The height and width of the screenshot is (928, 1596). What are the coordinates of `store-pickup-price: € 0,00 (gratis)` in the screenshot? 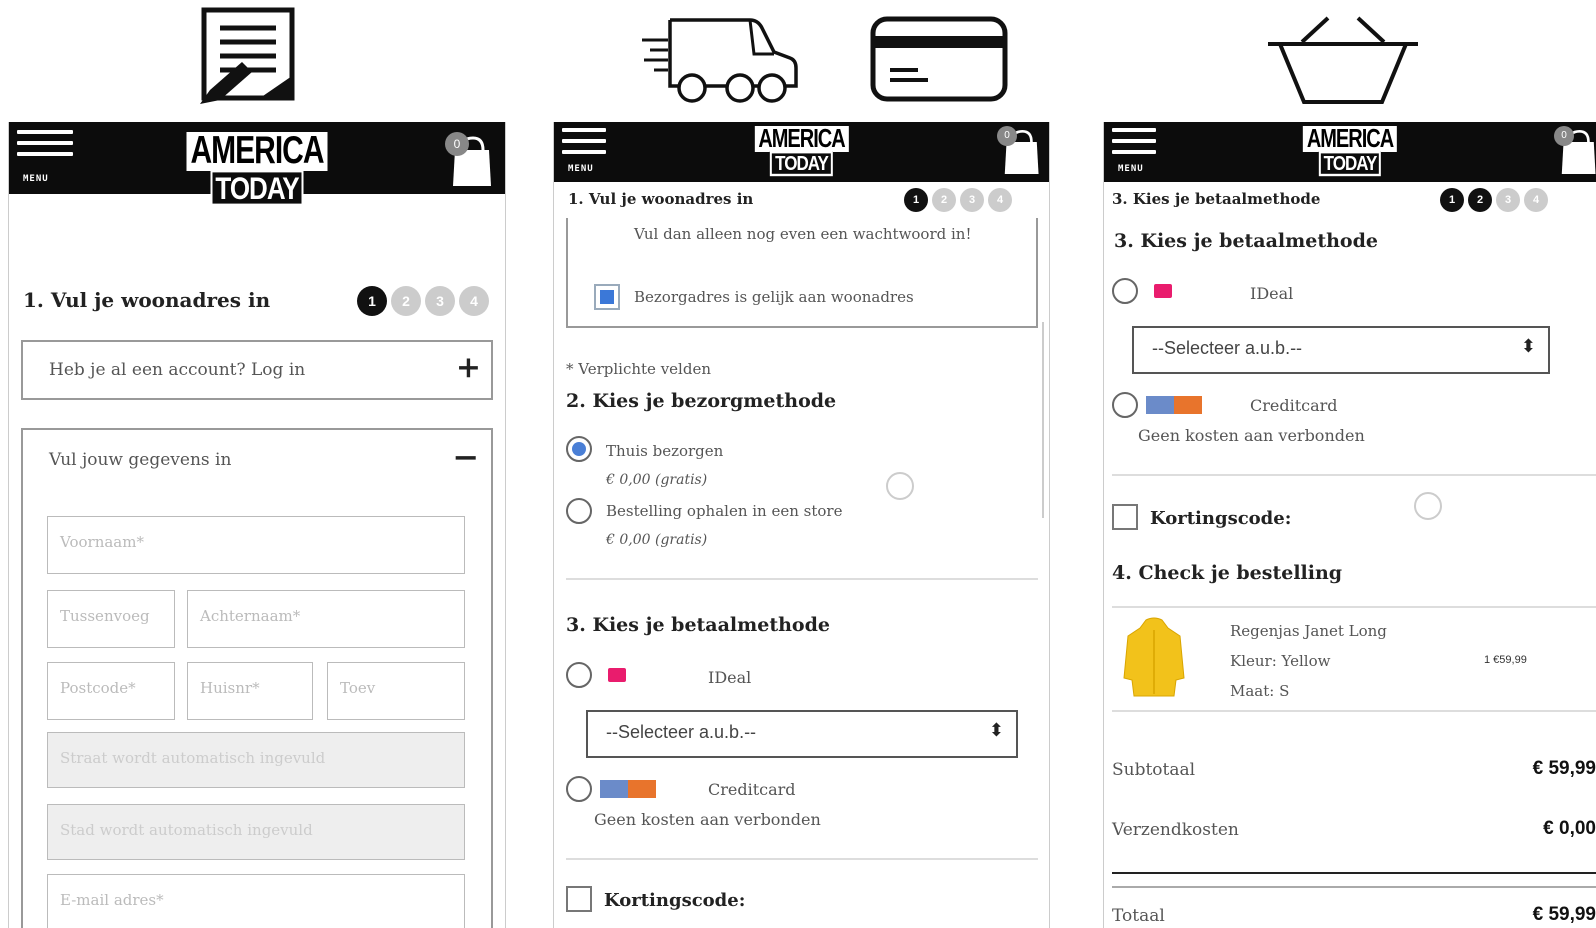 It's located at (657, 540).